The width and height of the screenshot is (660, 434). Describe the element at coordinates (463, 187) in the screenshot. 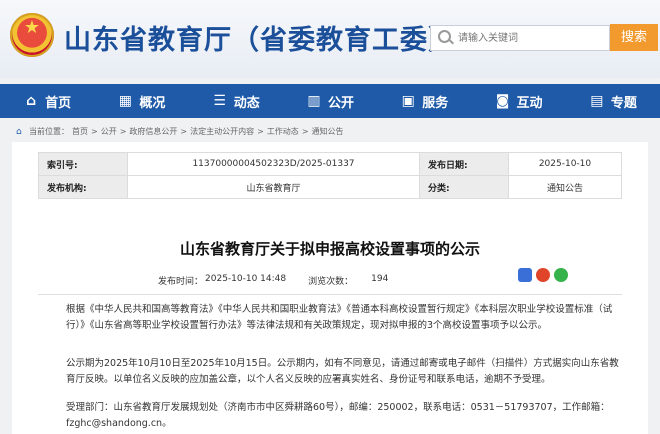

I see `category-label: 分类:` at that location.